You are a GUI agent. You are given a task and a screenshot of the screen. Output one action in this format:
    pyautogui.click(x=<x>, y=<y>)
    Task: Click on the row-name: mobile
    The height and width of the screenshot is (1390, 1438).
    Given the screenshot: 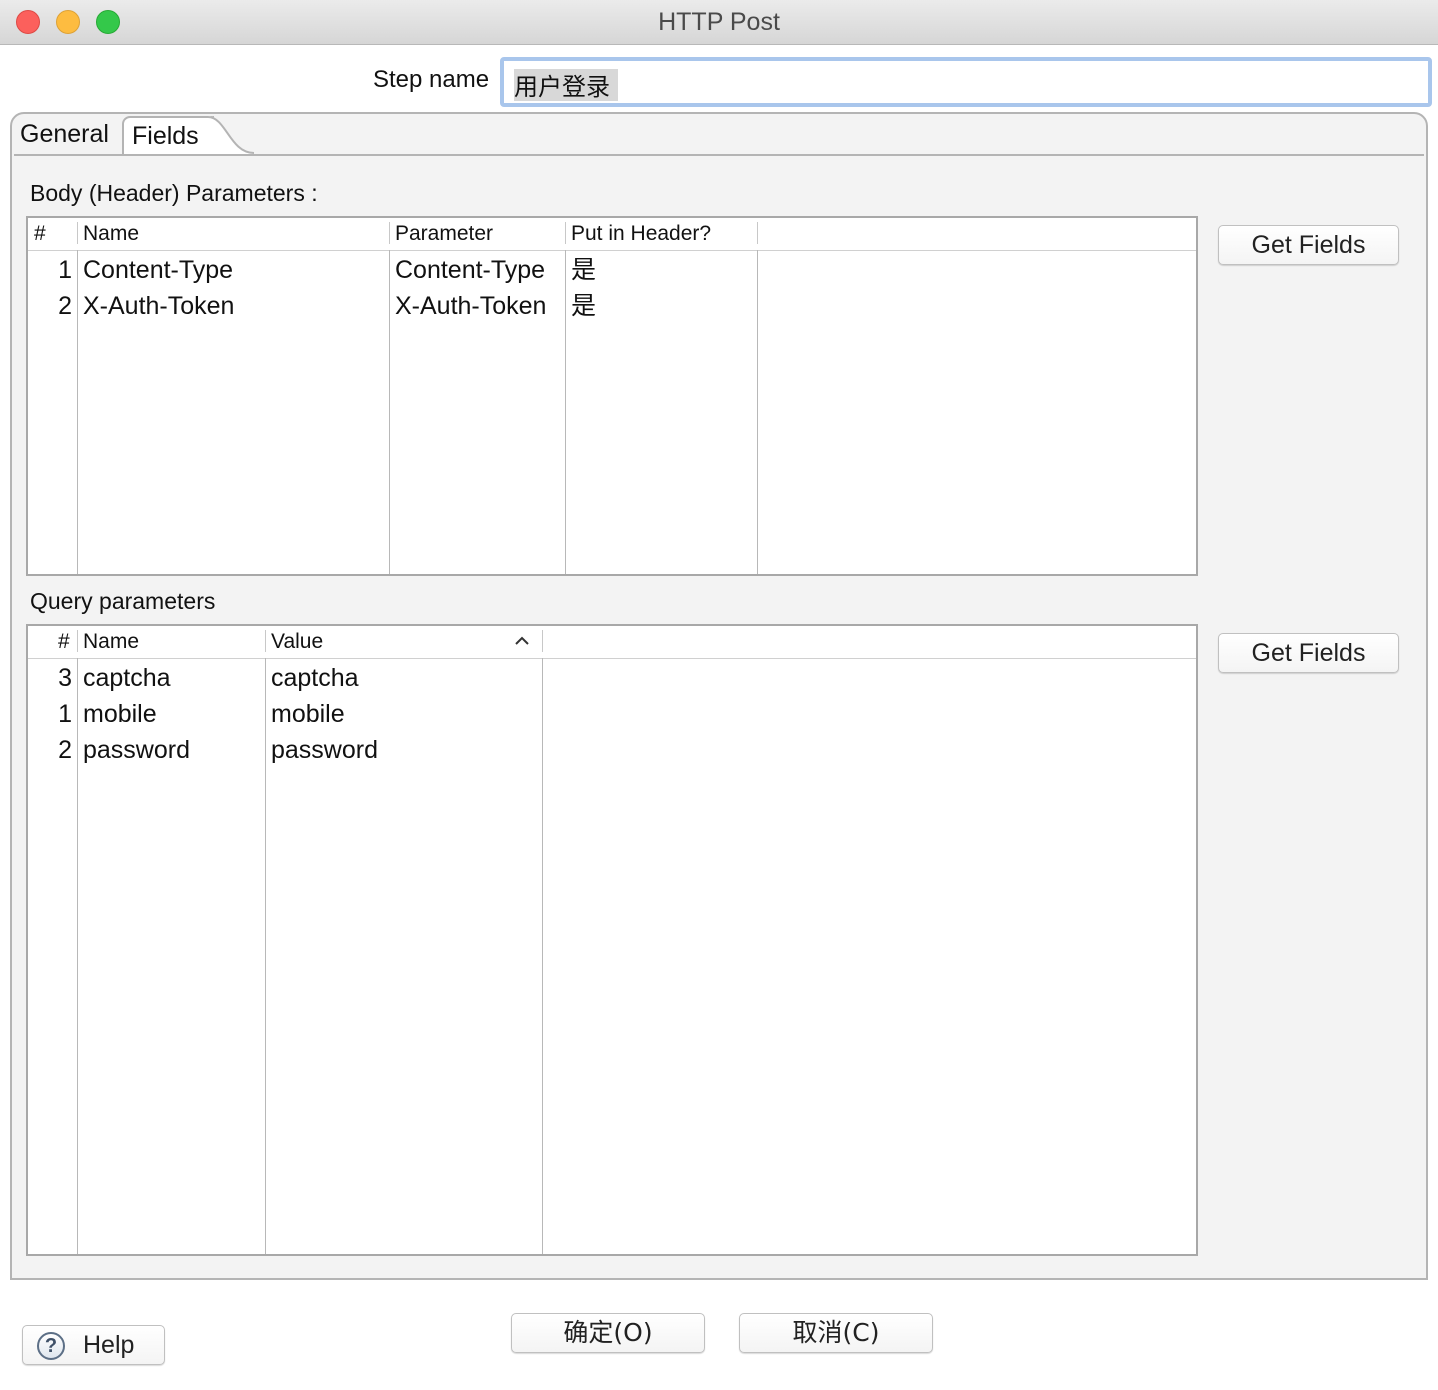 What is the action you would take?
    pyautogui.click(x=120, y=714)
    